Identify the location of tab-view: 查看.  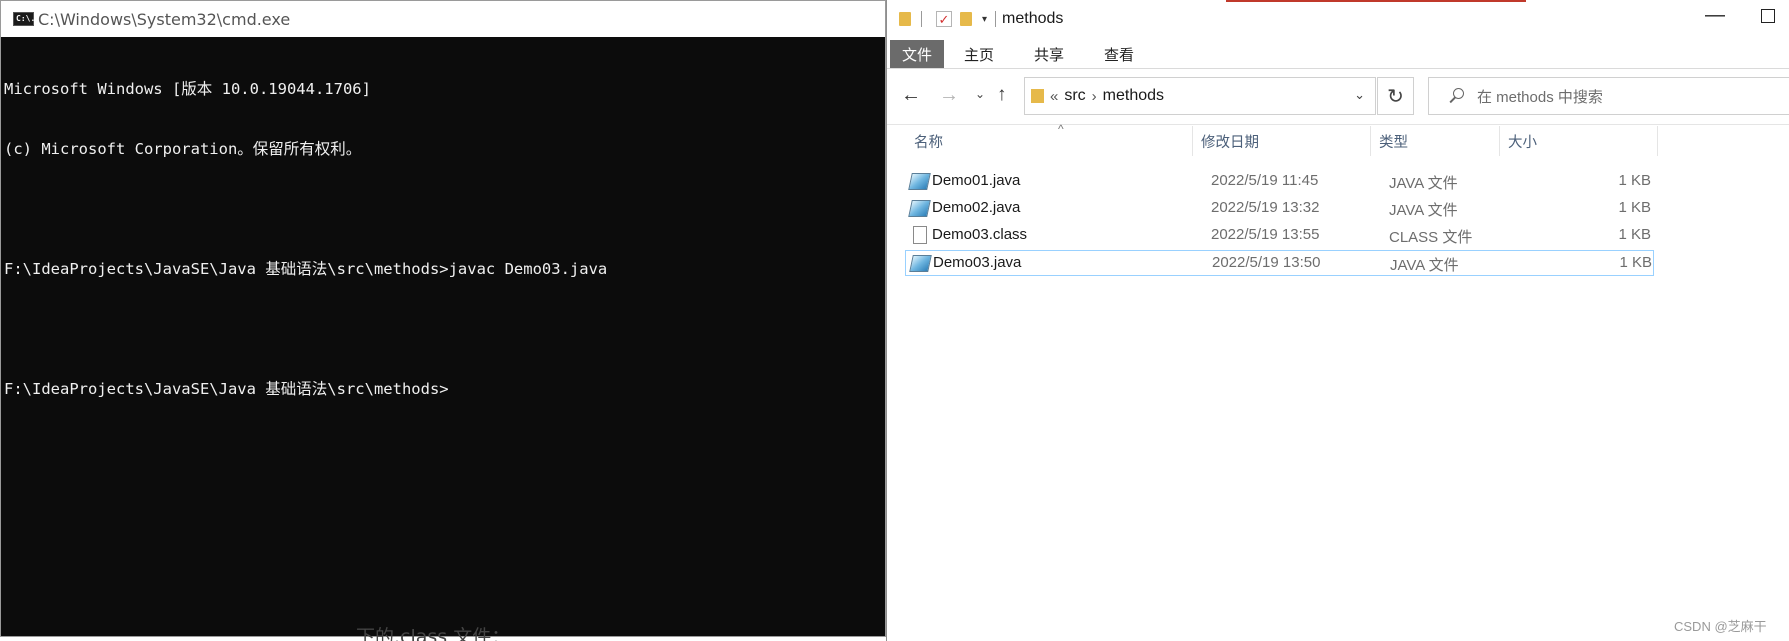
(1119, 54).